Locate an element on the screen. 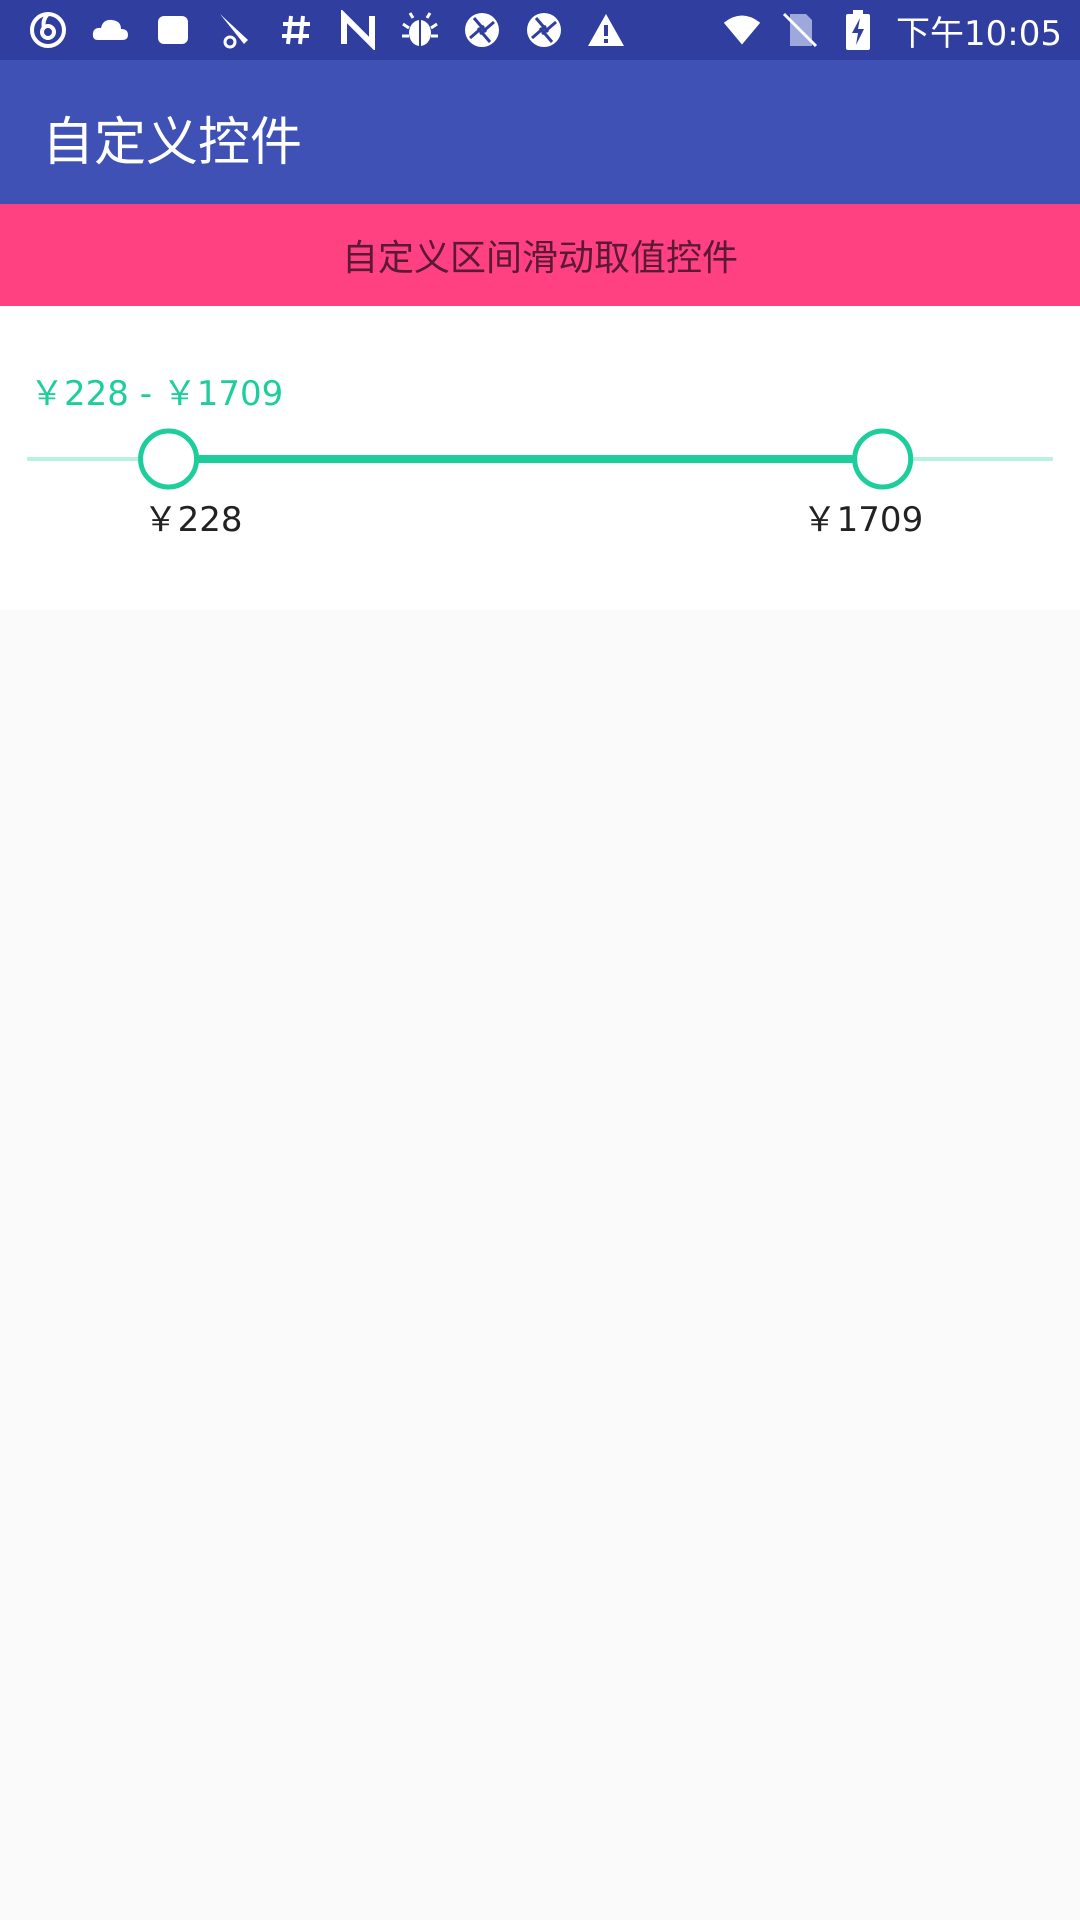  max-value-label: ￥1709 is located at coordinates (863, 520).